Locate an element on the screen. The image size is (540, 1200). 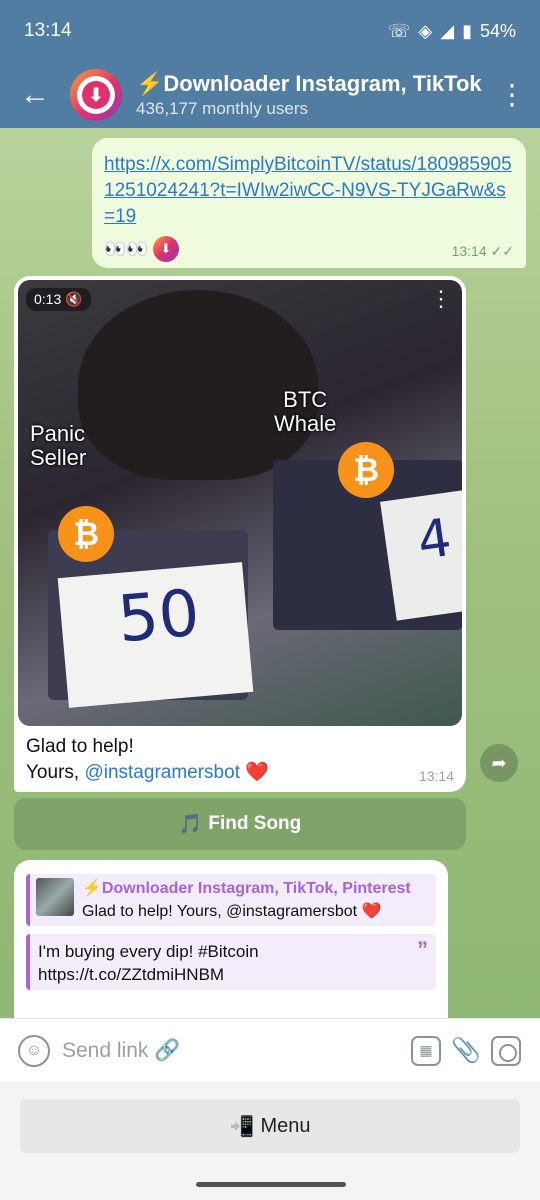
attach-icon: 📎 is located at coordinates (466, 1051).